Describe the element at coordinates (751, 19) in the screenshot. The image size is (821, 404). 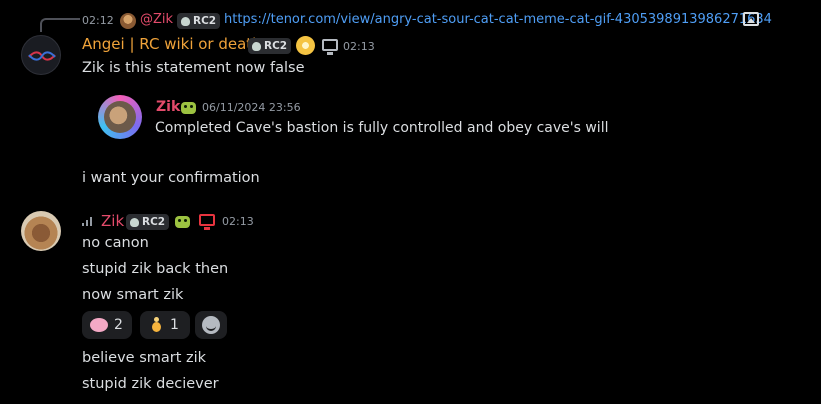
I see `image-icon` at that location.